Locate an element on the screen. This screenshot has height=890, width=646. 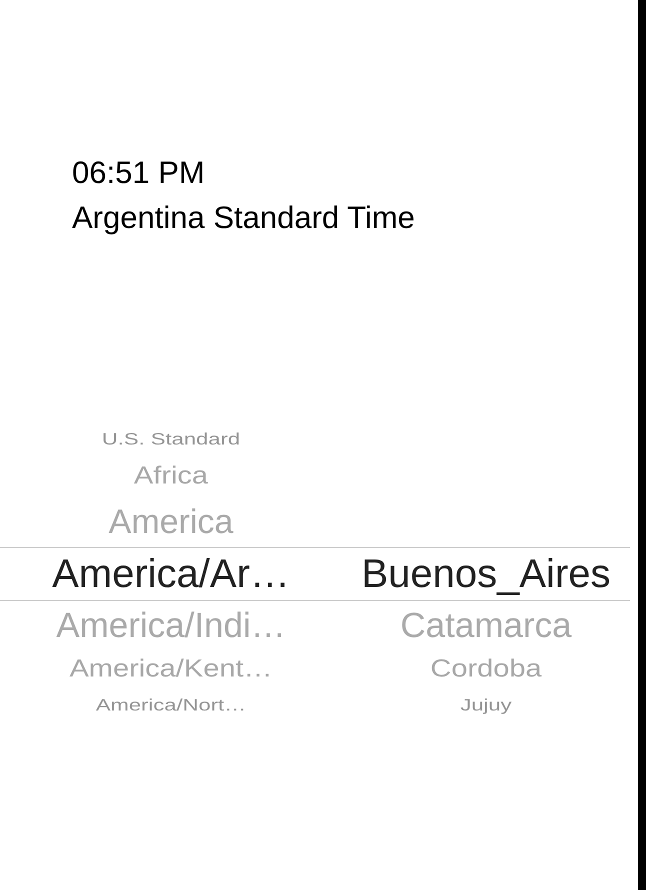
picker-option: Catamarca is located at coordinates (486, 625).